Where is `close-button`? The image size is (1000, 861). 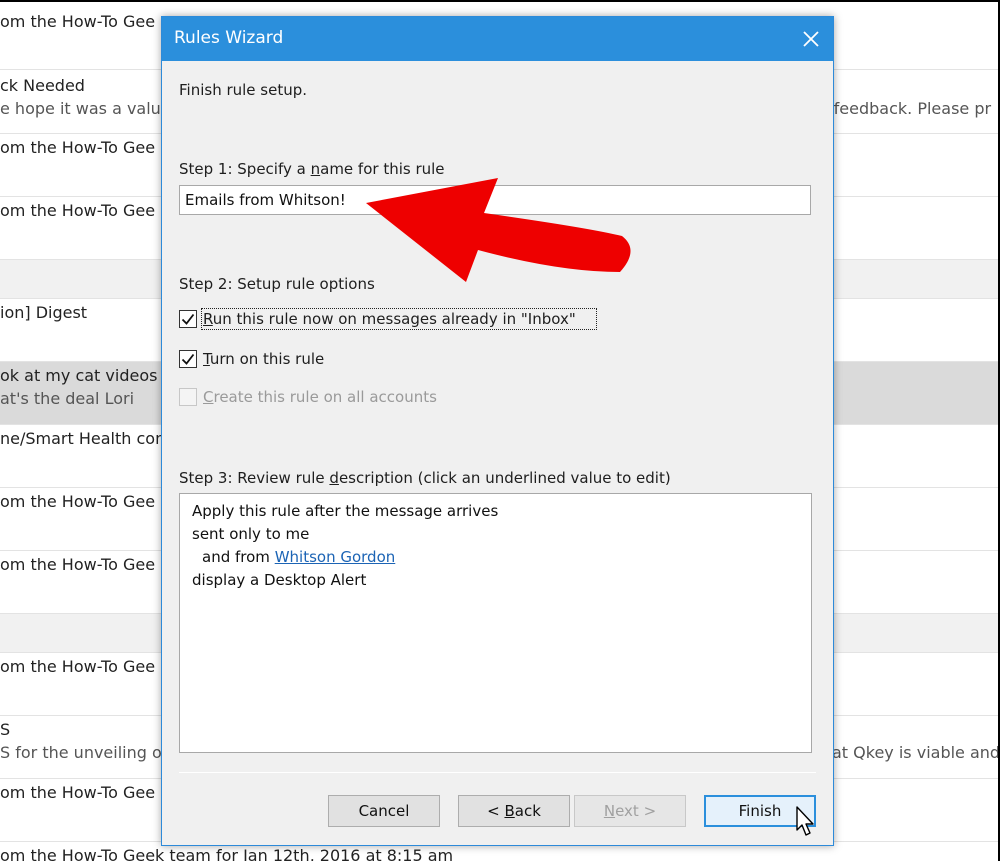 close-button is located at coordinates (811, 39).